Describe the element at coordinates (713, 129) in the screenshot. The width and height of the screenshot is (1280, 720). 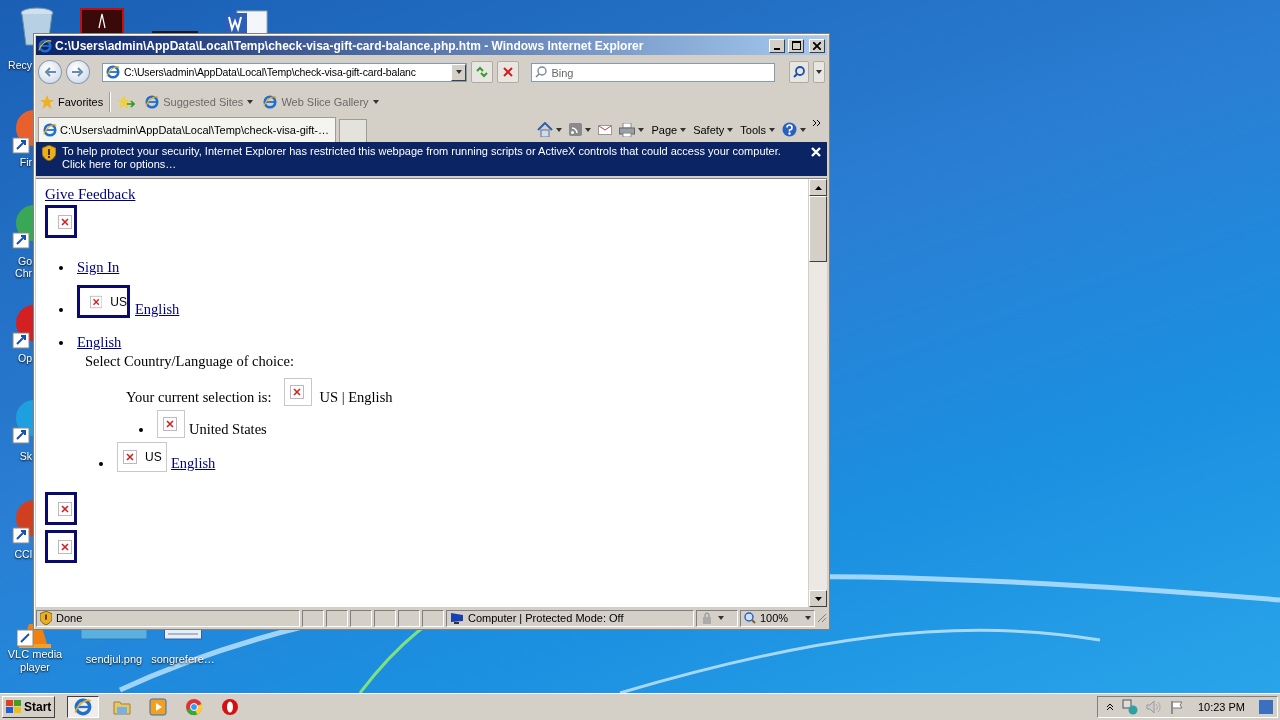
I see `command-menu-button: Safety` at that location.